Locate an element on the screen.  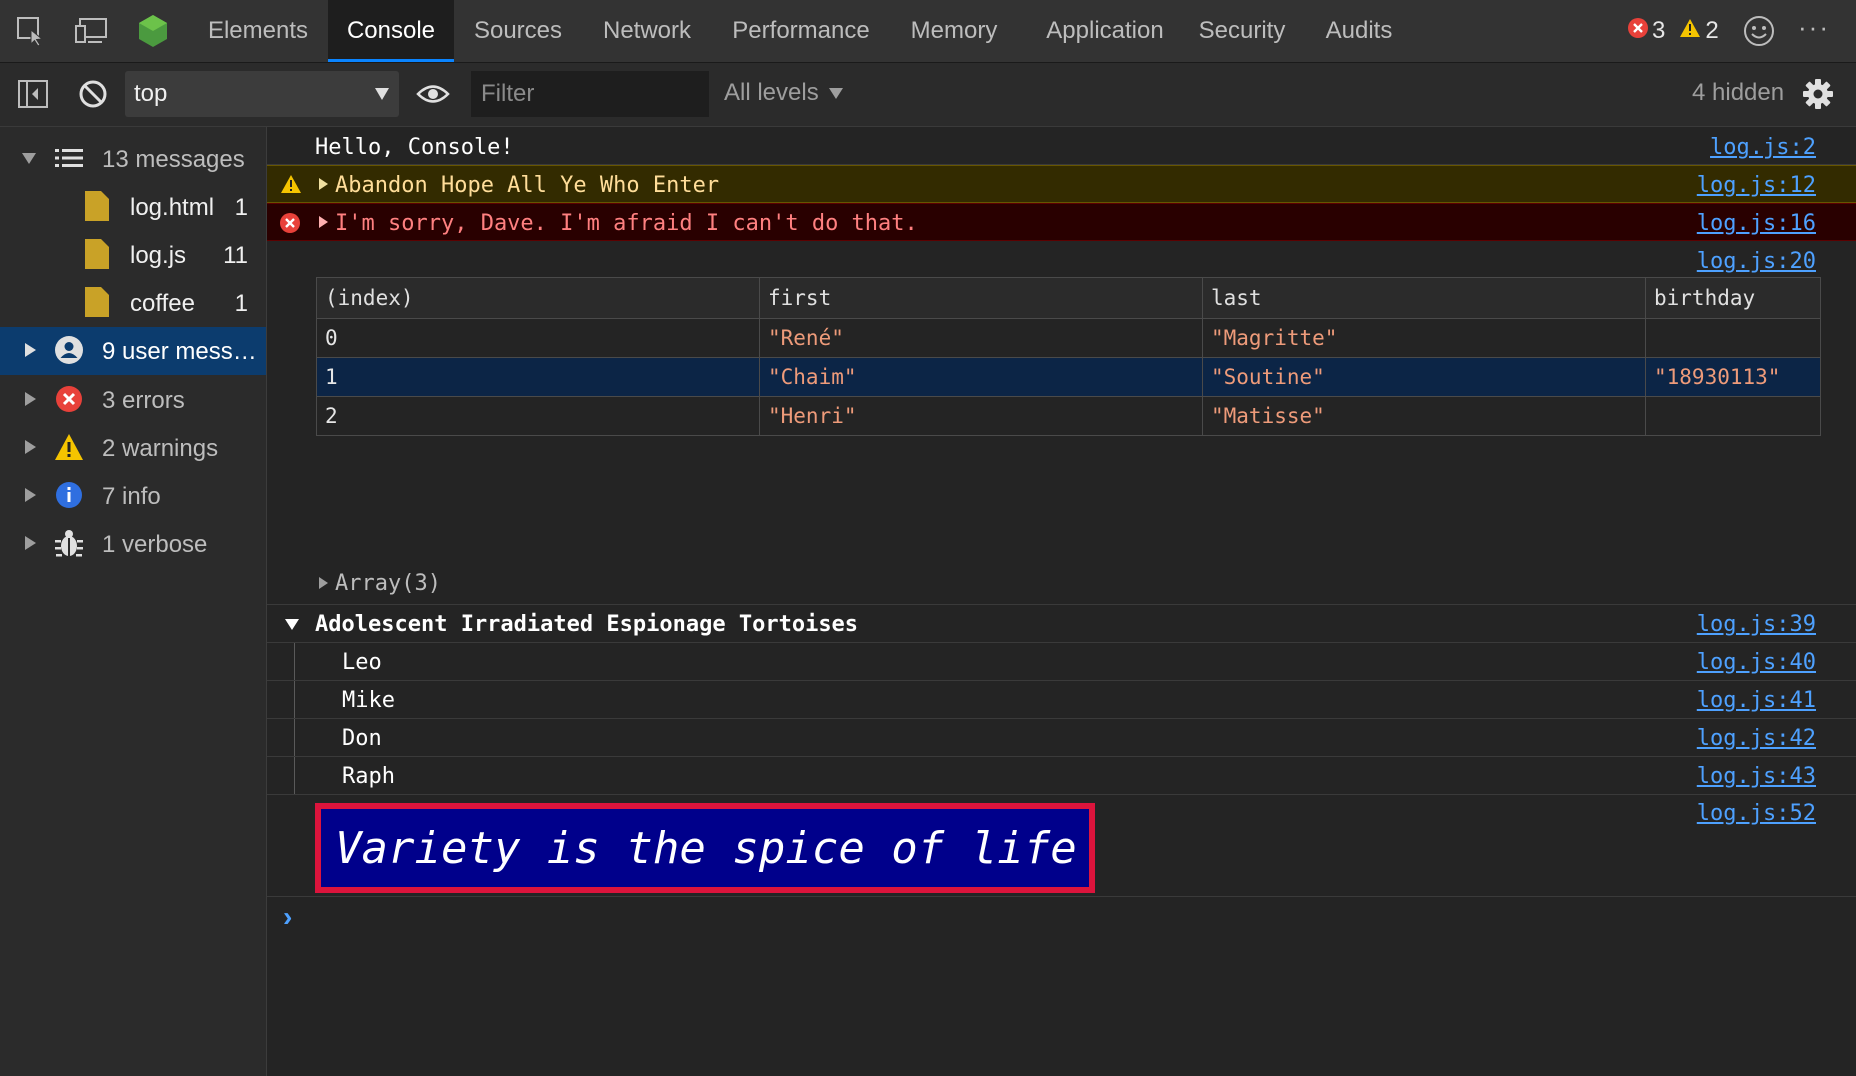
device-toolbar-icon is located at coordinates (91, 31).